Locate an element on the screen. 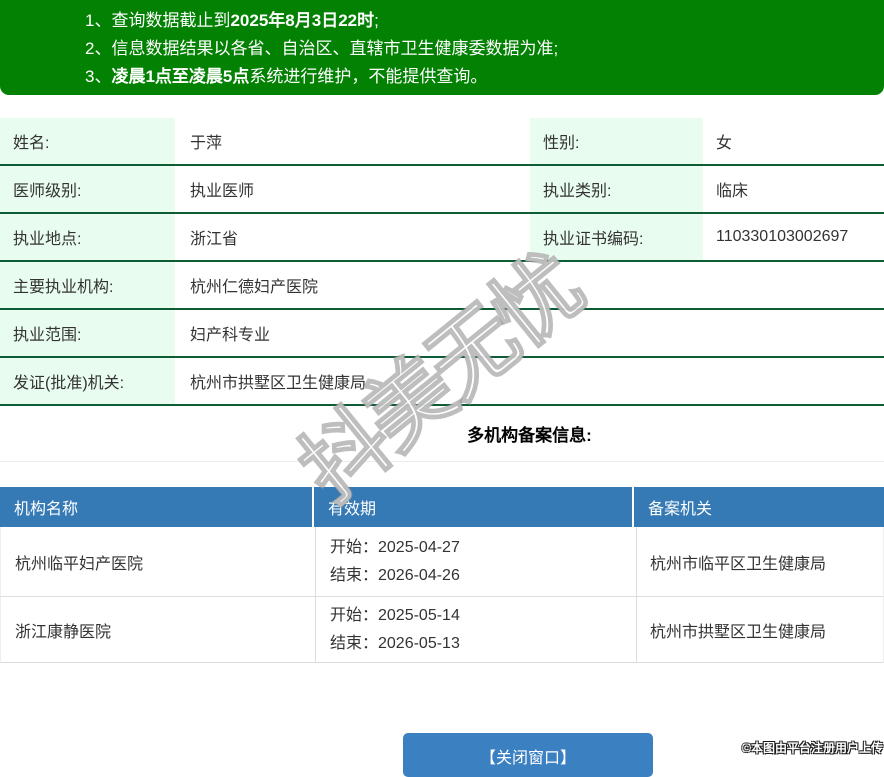  notice-line-1: 1、查询数据截止到2025年8月3日22时; is located at coordinates (474, 21).